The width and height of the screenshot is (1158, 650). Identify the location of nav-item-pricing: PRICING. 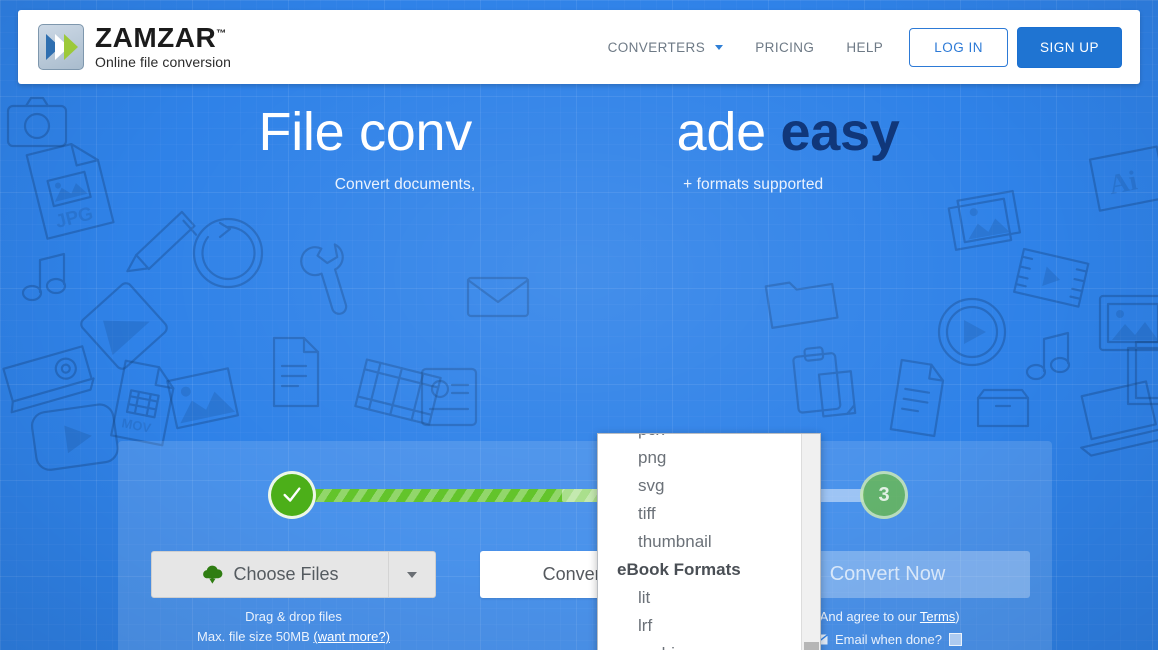
(784, 47).